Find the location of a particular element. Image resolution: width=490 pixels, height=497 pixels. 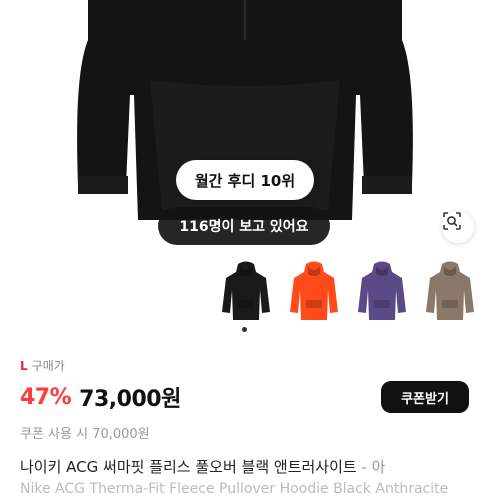

color-thumb-orange is located at coordinates (314, 291).